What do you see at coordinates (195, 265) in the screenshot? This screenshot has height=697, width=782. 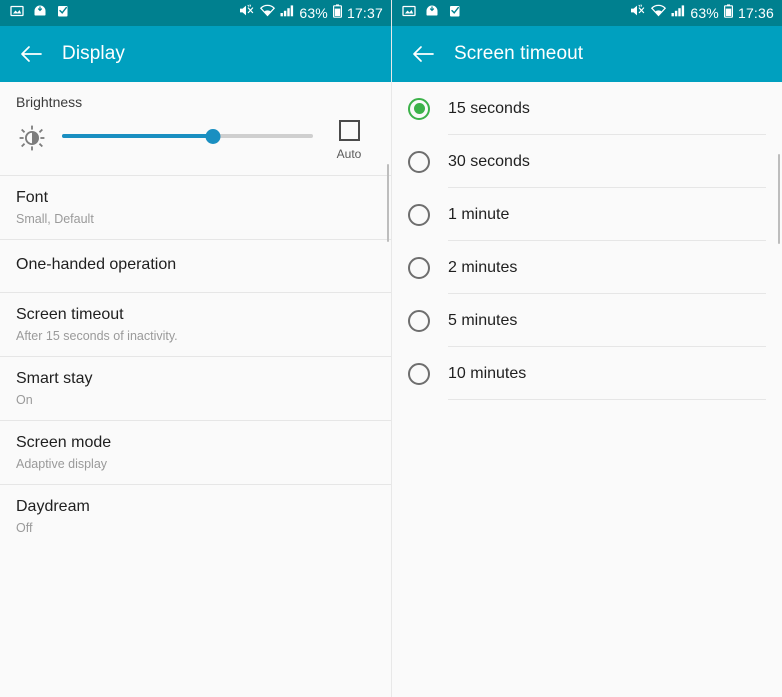 I see `setting-item-one-handed-operation: One-handed operation` at bounding box center [195, 265].